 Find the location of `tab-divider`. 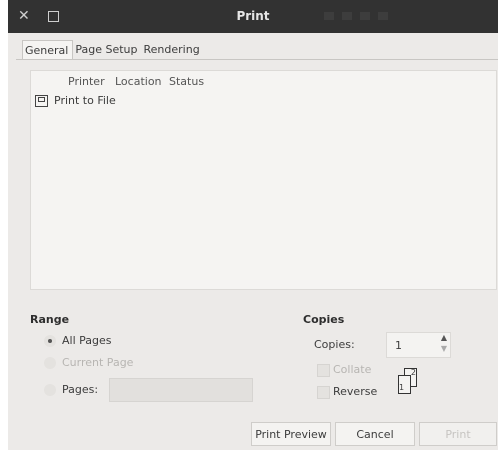

tab-divider is located at coordinates (257, 59).